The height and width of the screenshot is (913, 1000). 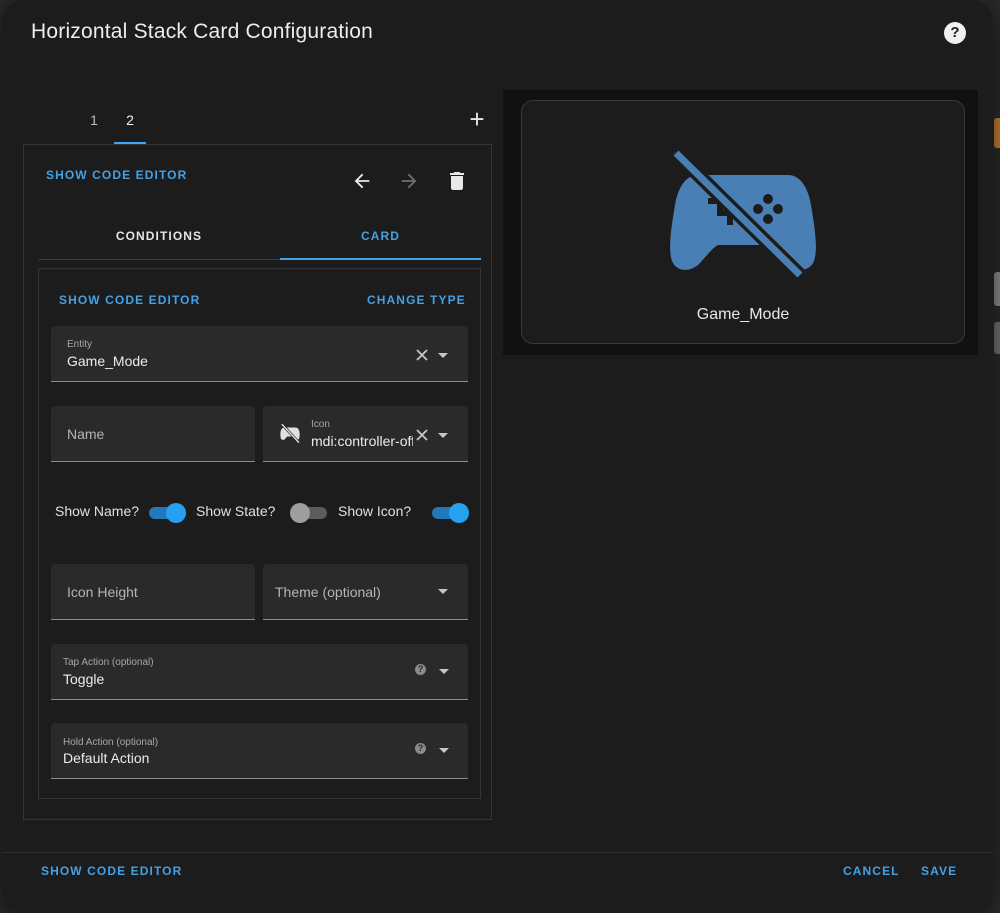 What do you see at coordinates (202, 31) in the screenshot?
I see `dialog-title: Horizontal Stack Card Configuration` at bounding box center [202, 31].